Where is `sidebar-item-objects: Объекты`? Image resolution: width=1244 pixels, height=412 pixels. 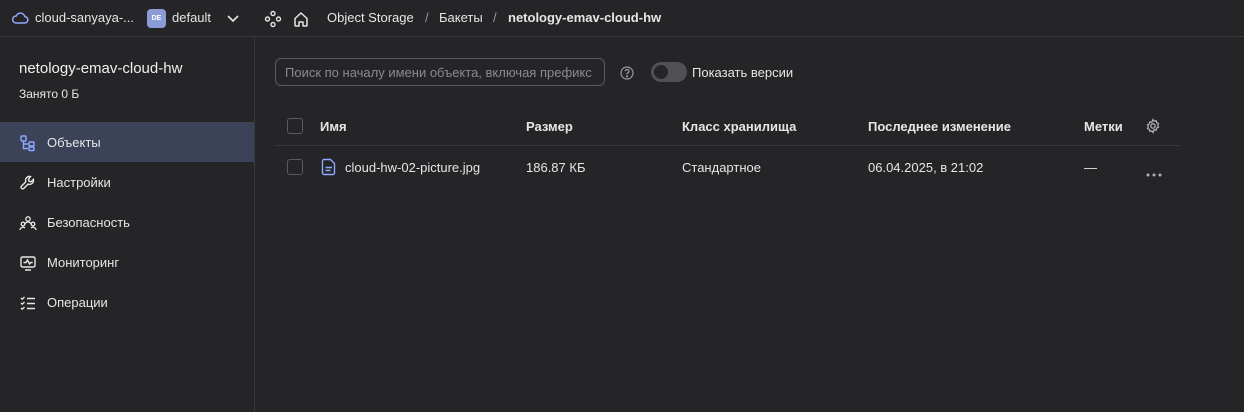 sidebar-item-objects: Объекты is located at coordinates (127, 142).